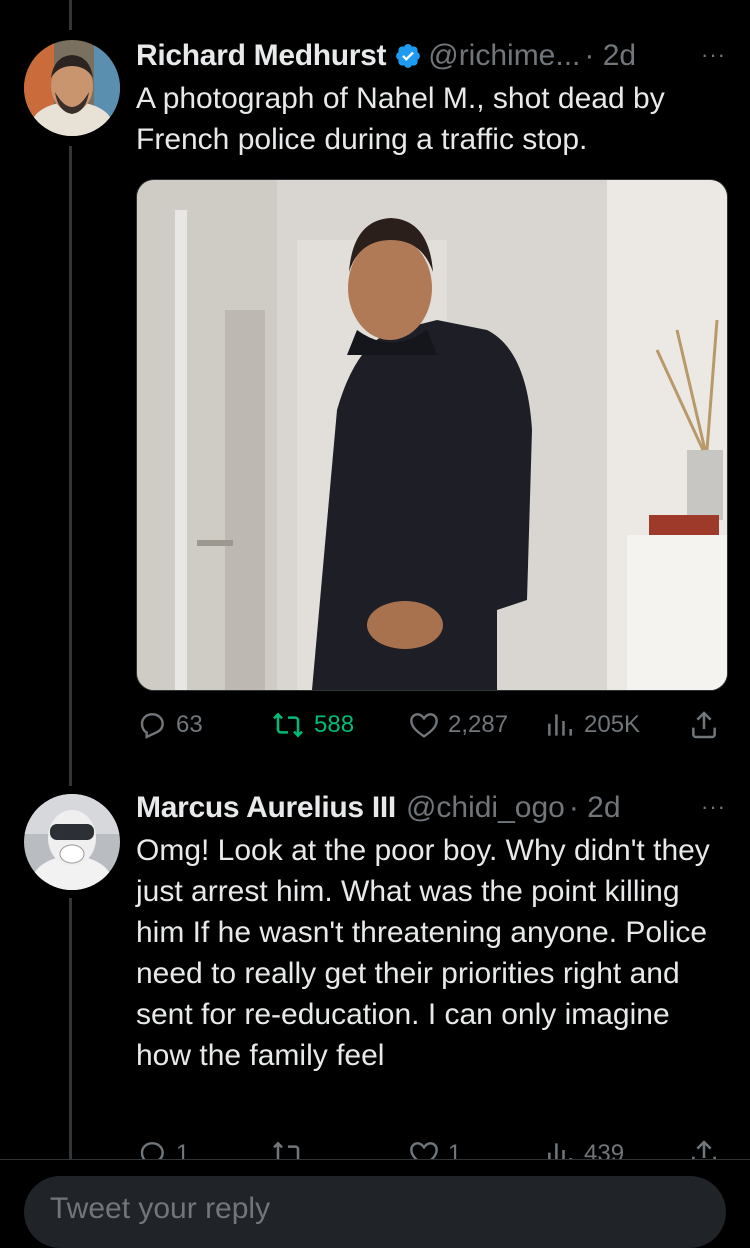 This screenshot has height=1248, width=750. What do you see at coordinates (375, 1159) in the screenshot?
I see `reply-divider` at bounding box center [375, 1159].